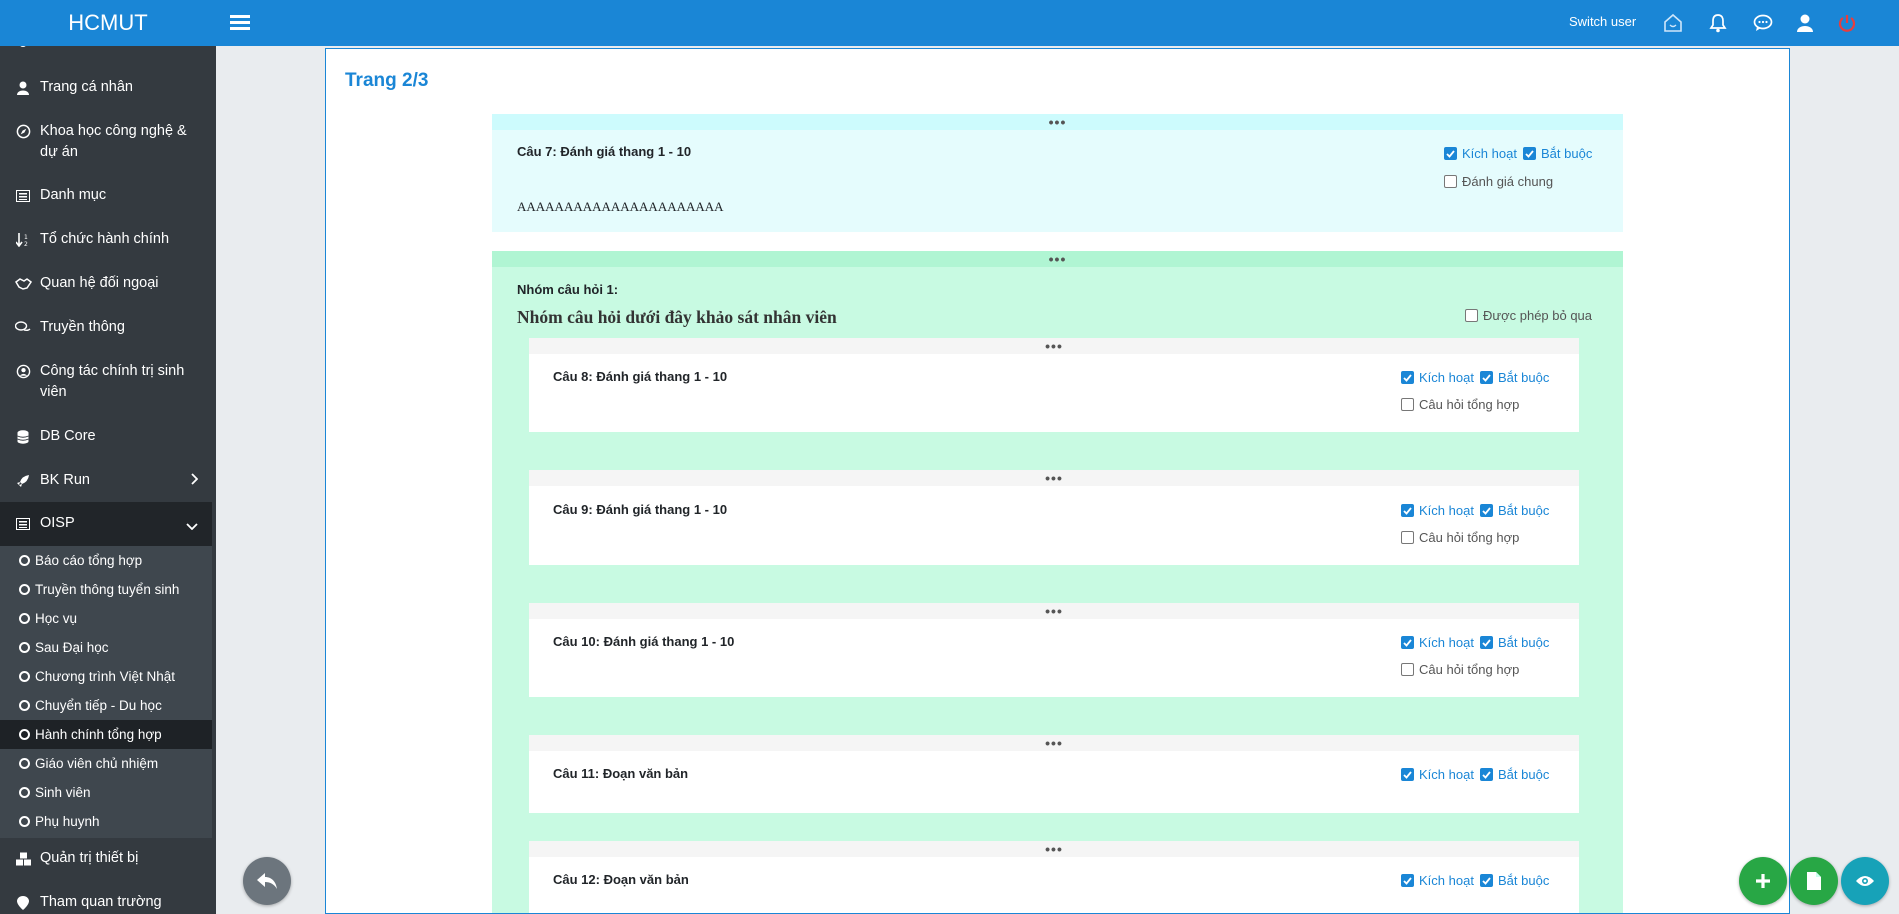 The image size is (1899, 914). I want to click on oisp-child-admission-media: Truyền thông tuyển sinh, so click(106, 589).